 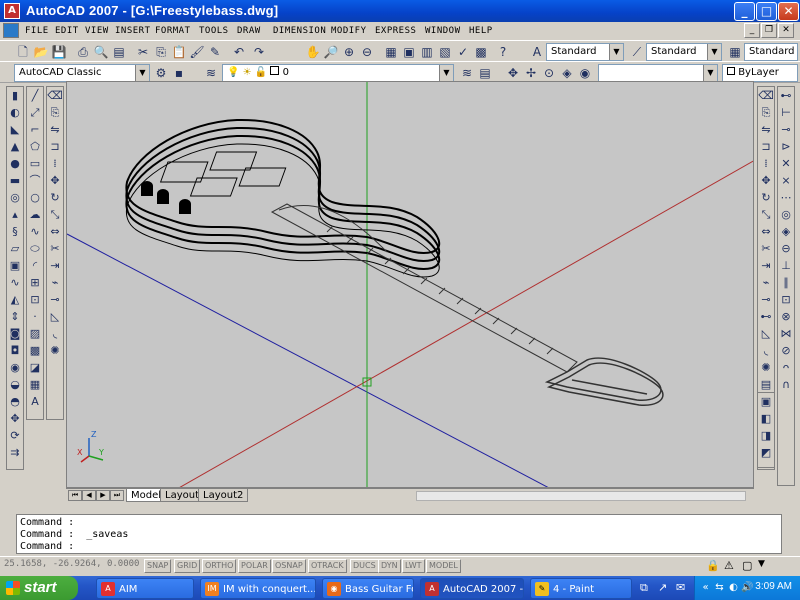 What do you see at coordinates (143, 52) in the screenshot?
I see `cut-icon: ✂` at bounding box center [143, 52].